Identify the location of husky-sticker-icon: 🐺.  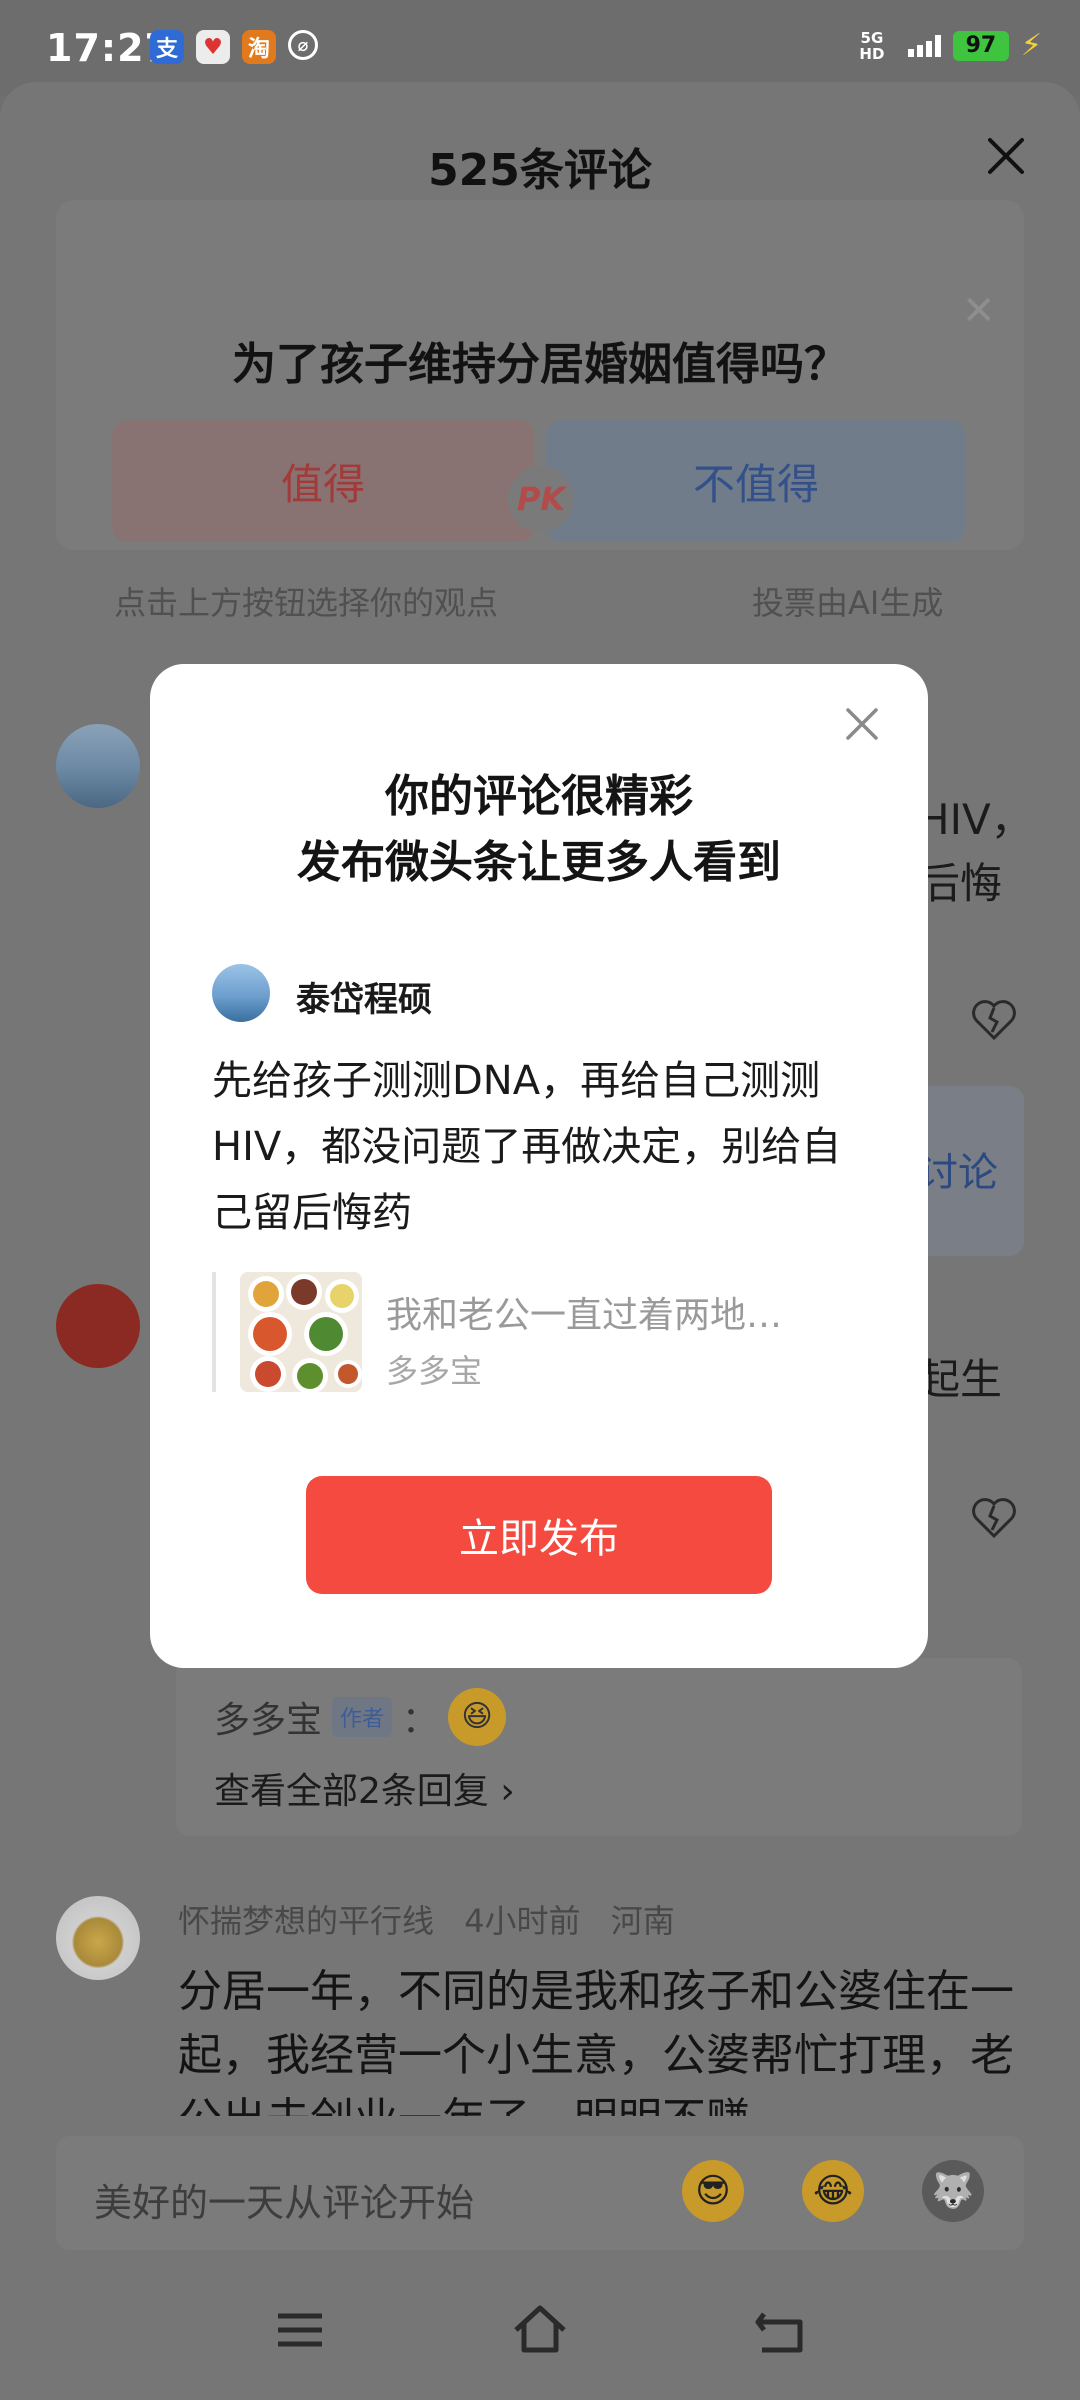
(953, 2191).